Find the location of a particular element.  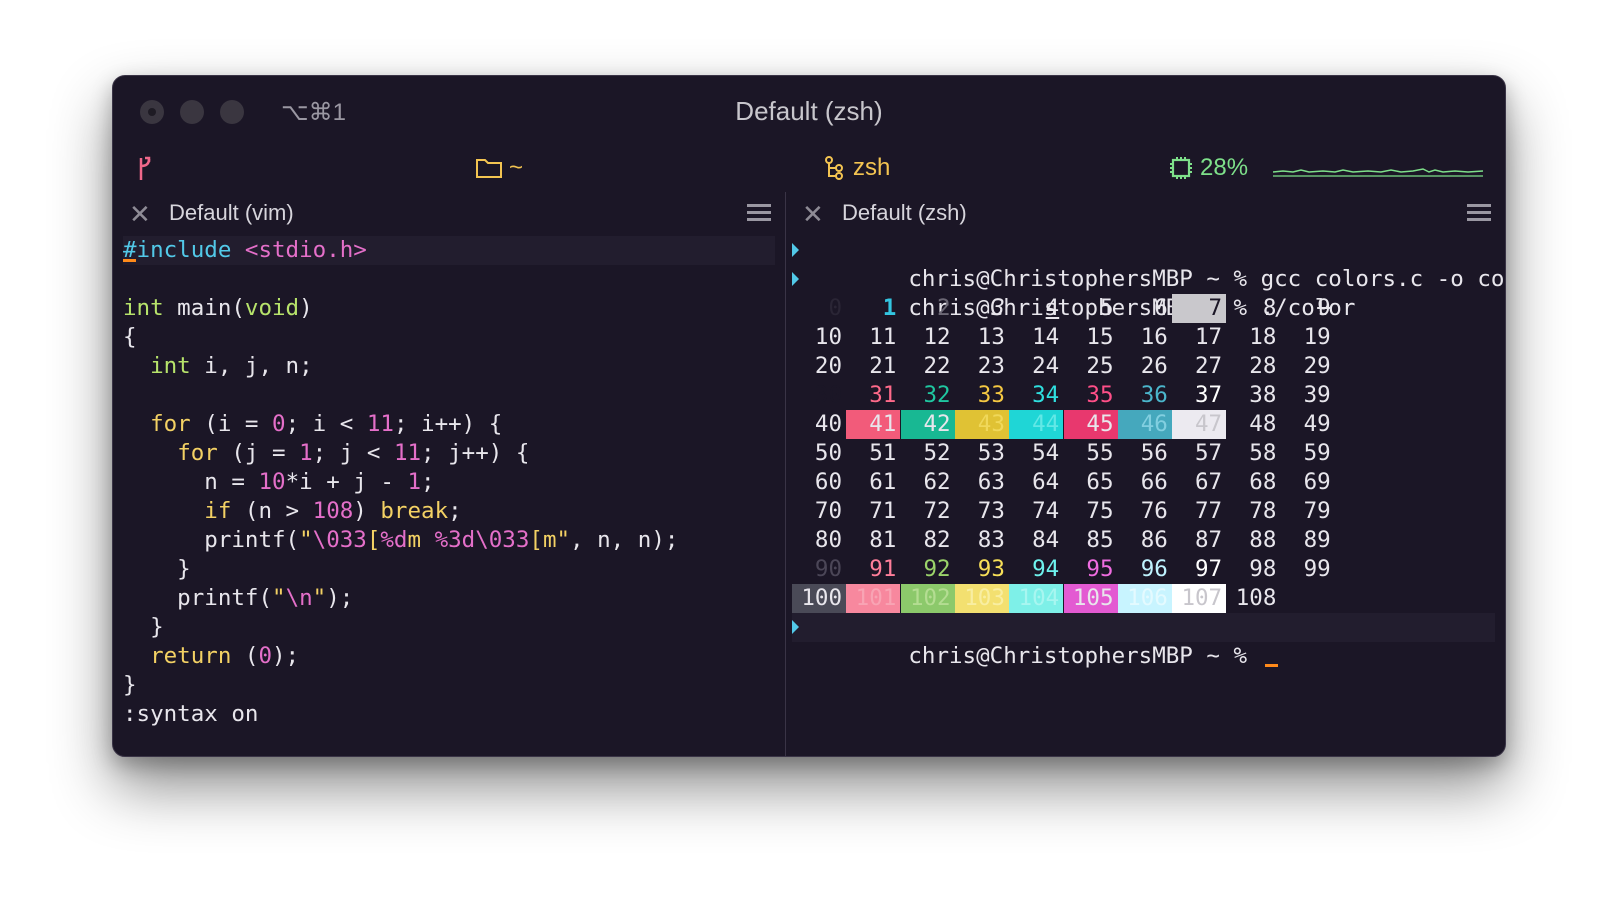

color-cell: 74 is located at coordinates (1046, 511).